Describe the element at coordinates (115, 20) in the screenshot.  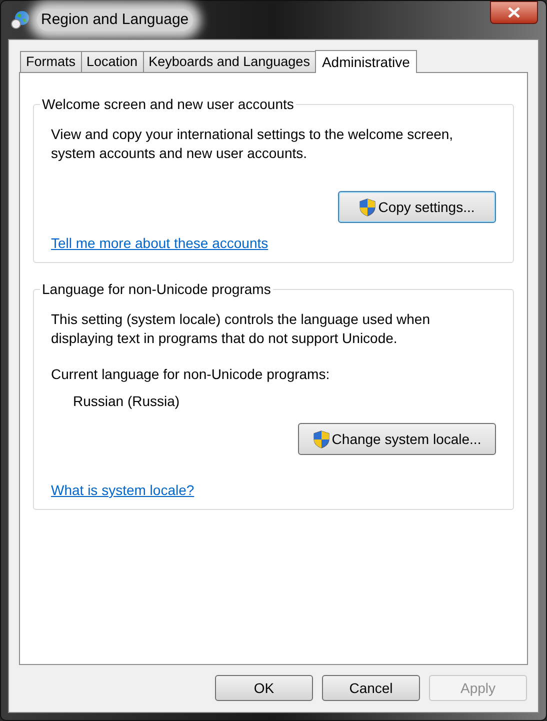
I see `window-title: Region and Language` at that location.